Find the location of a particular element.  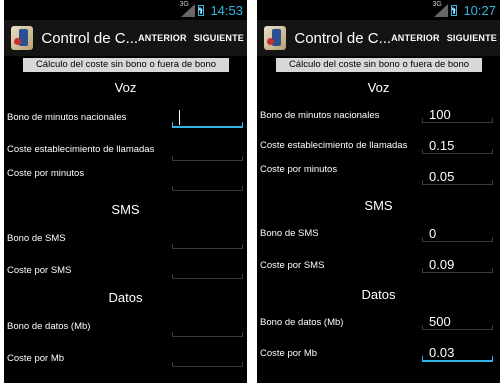

bono-minutos-input is located at coordinates (207, 119).